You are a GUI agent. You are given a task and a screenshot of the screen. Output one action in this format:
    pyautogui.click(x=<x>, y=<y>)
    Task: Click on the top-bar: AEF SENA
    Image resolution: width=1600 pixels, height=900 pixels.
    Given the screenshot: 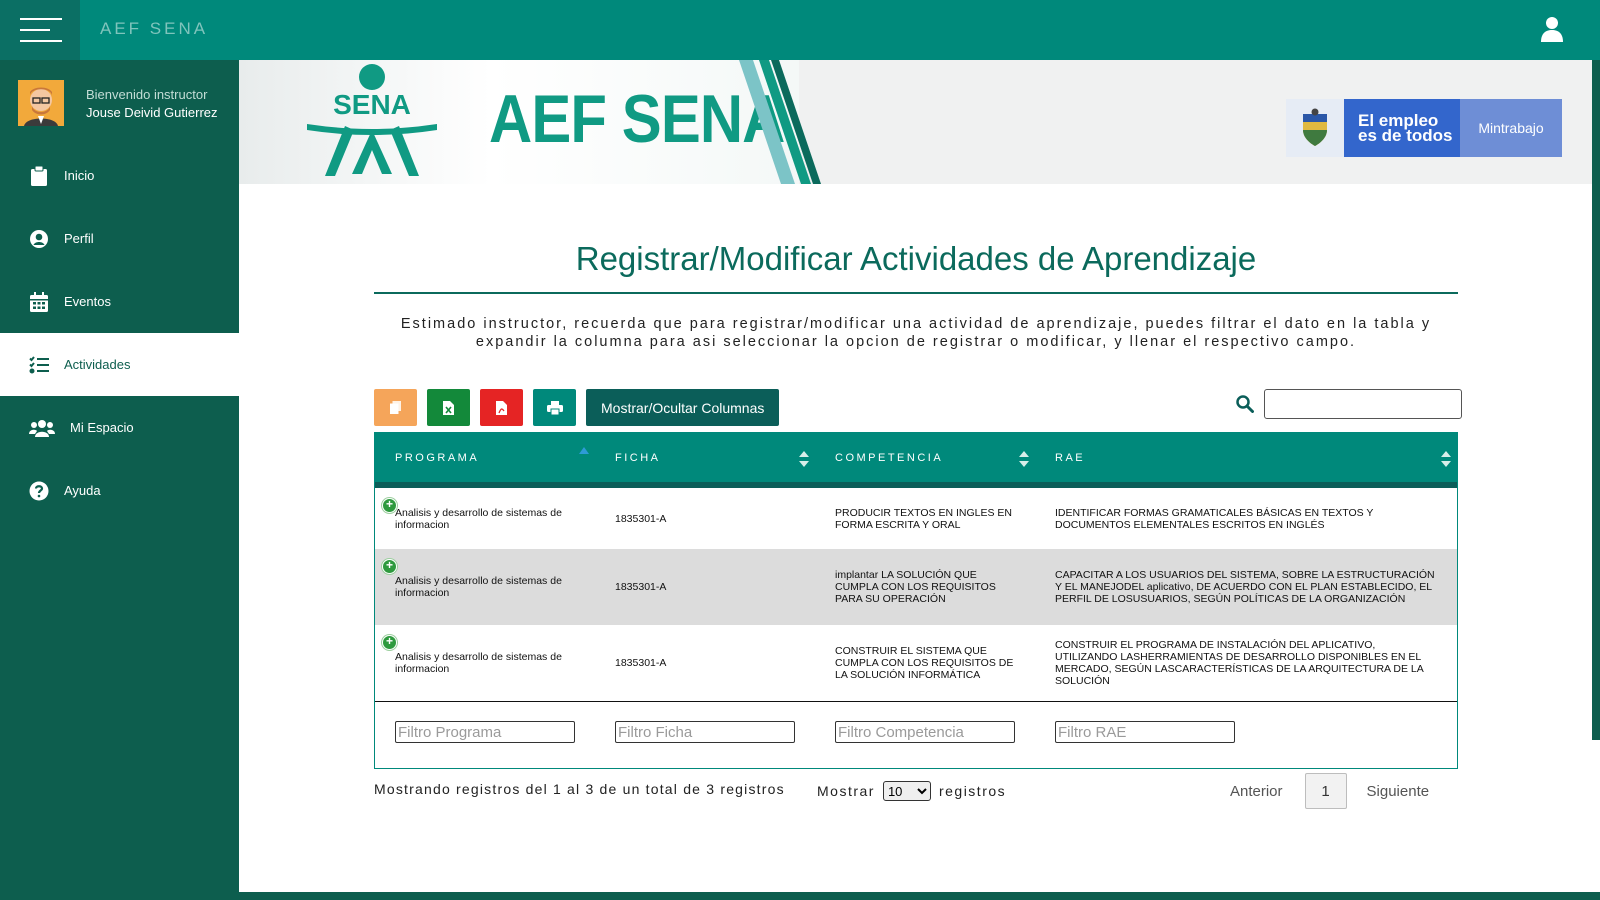 What is the action you would take?
    pyautogui.click(x=800, y=30)
    